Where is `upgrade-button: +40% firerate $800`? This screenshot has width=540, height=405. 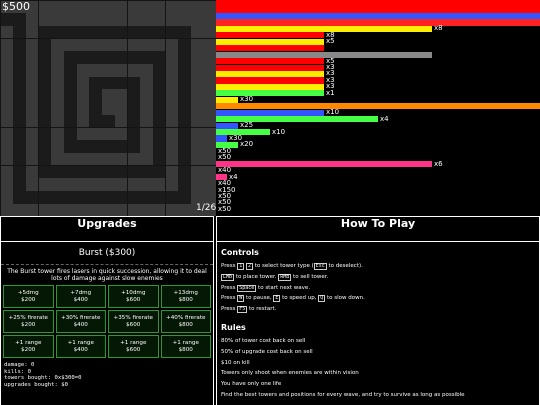 upgrade-button: +40% firerate $800 is located at coordinates (185, 321).